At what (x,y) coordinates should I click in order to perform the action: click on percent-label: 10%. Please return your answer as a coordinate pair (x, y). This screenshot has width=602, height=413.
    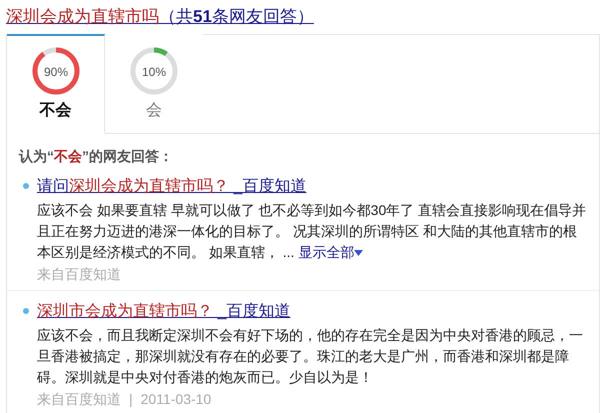
    Looking at the image, I should click on (154, 72).